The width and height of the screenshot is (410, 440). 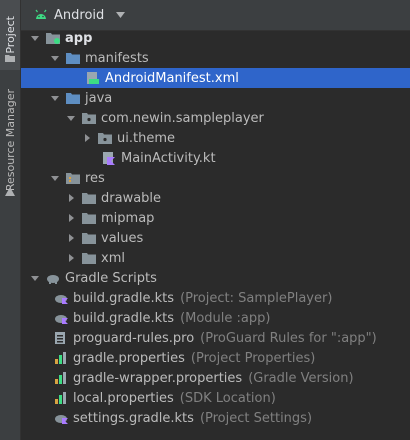 What do you see at coordinates (158, 378) in the screenshot?
I see `gradle-file-name: gradle-wrapper.properties` at bounding box center [158, 378].